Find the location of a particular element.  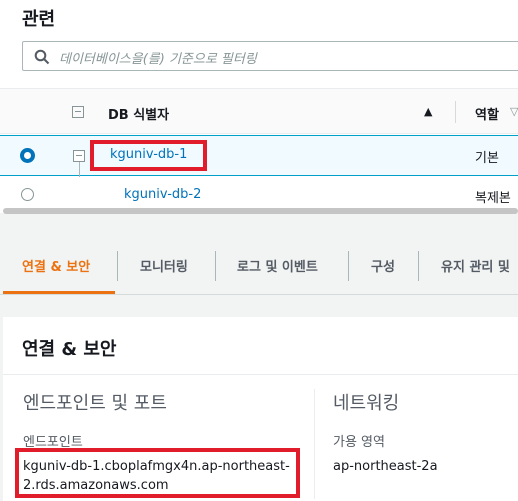

column-role: 역할 is located at coordinates (487, 113).